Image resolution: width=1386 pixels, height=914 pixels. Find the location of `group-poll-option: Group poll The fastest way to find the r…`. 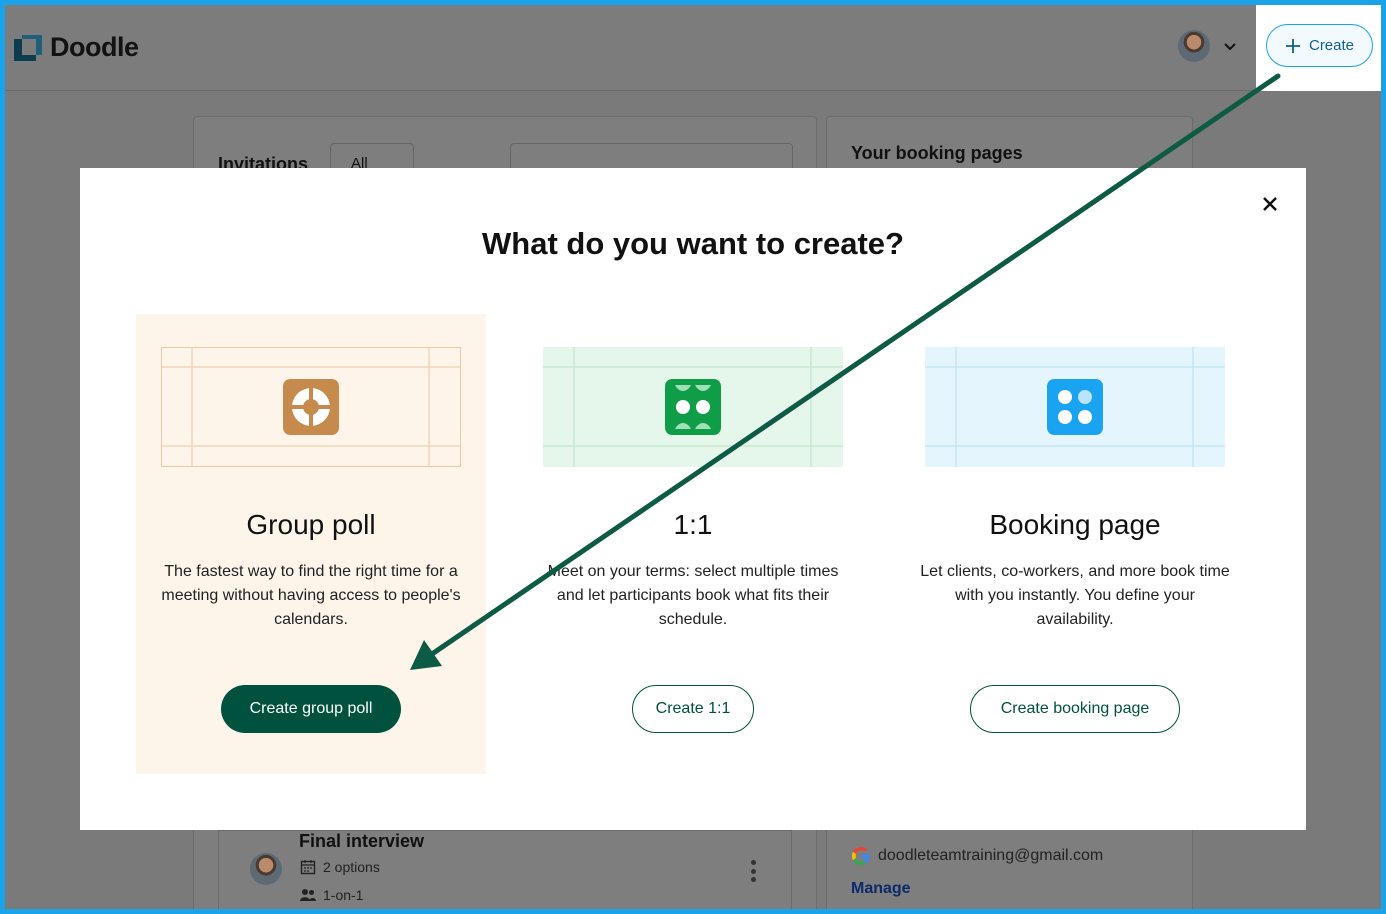

group-poll-option: Group poll The fastest way to find the r… is located at coordinates (311, 544).